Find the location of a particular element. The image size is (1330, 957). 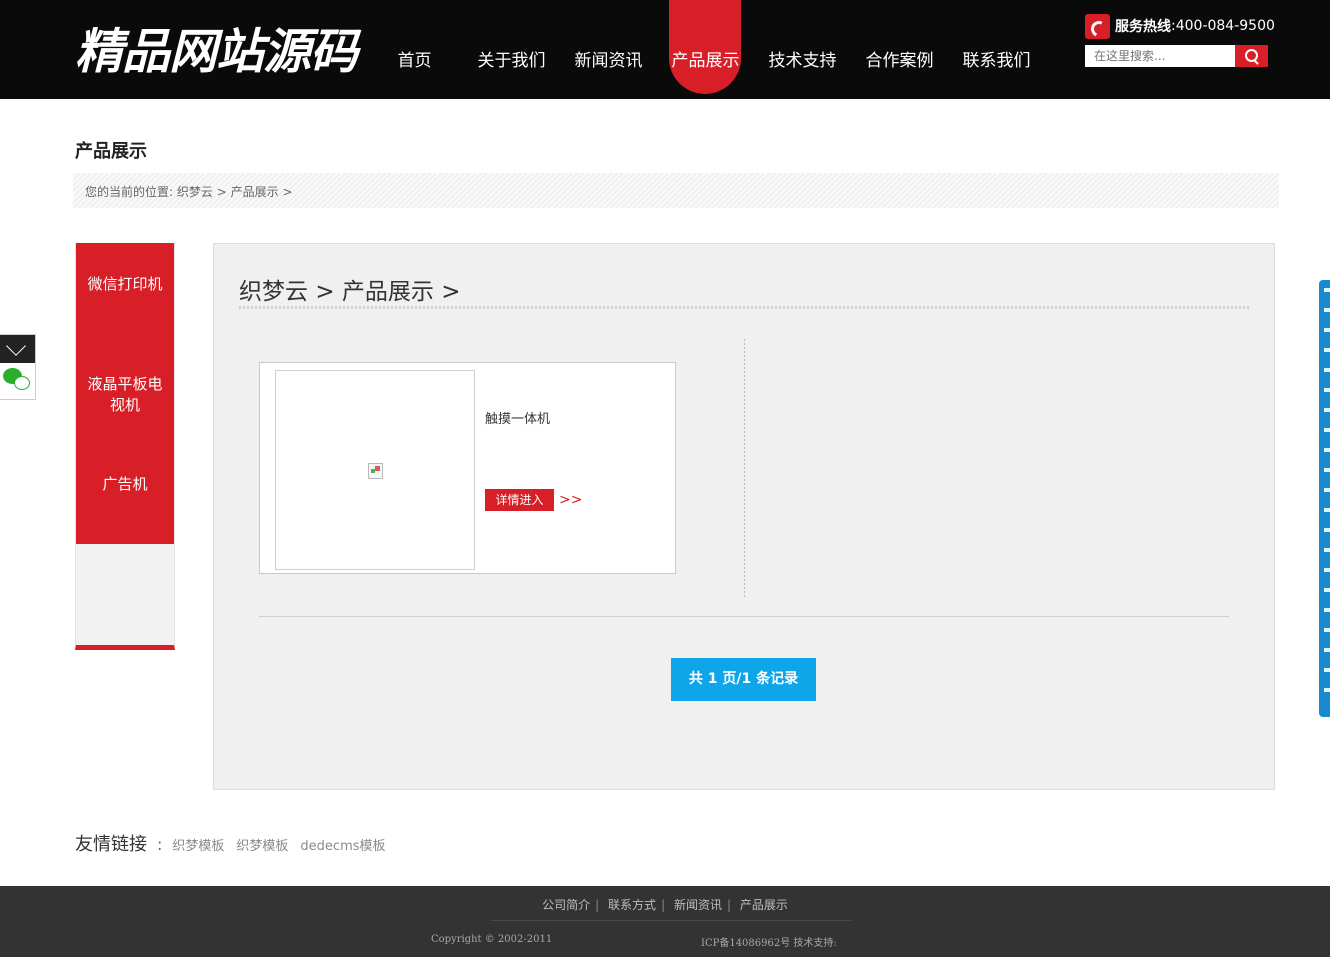

nav-label: 首页 is located at coordinates (414, 61).